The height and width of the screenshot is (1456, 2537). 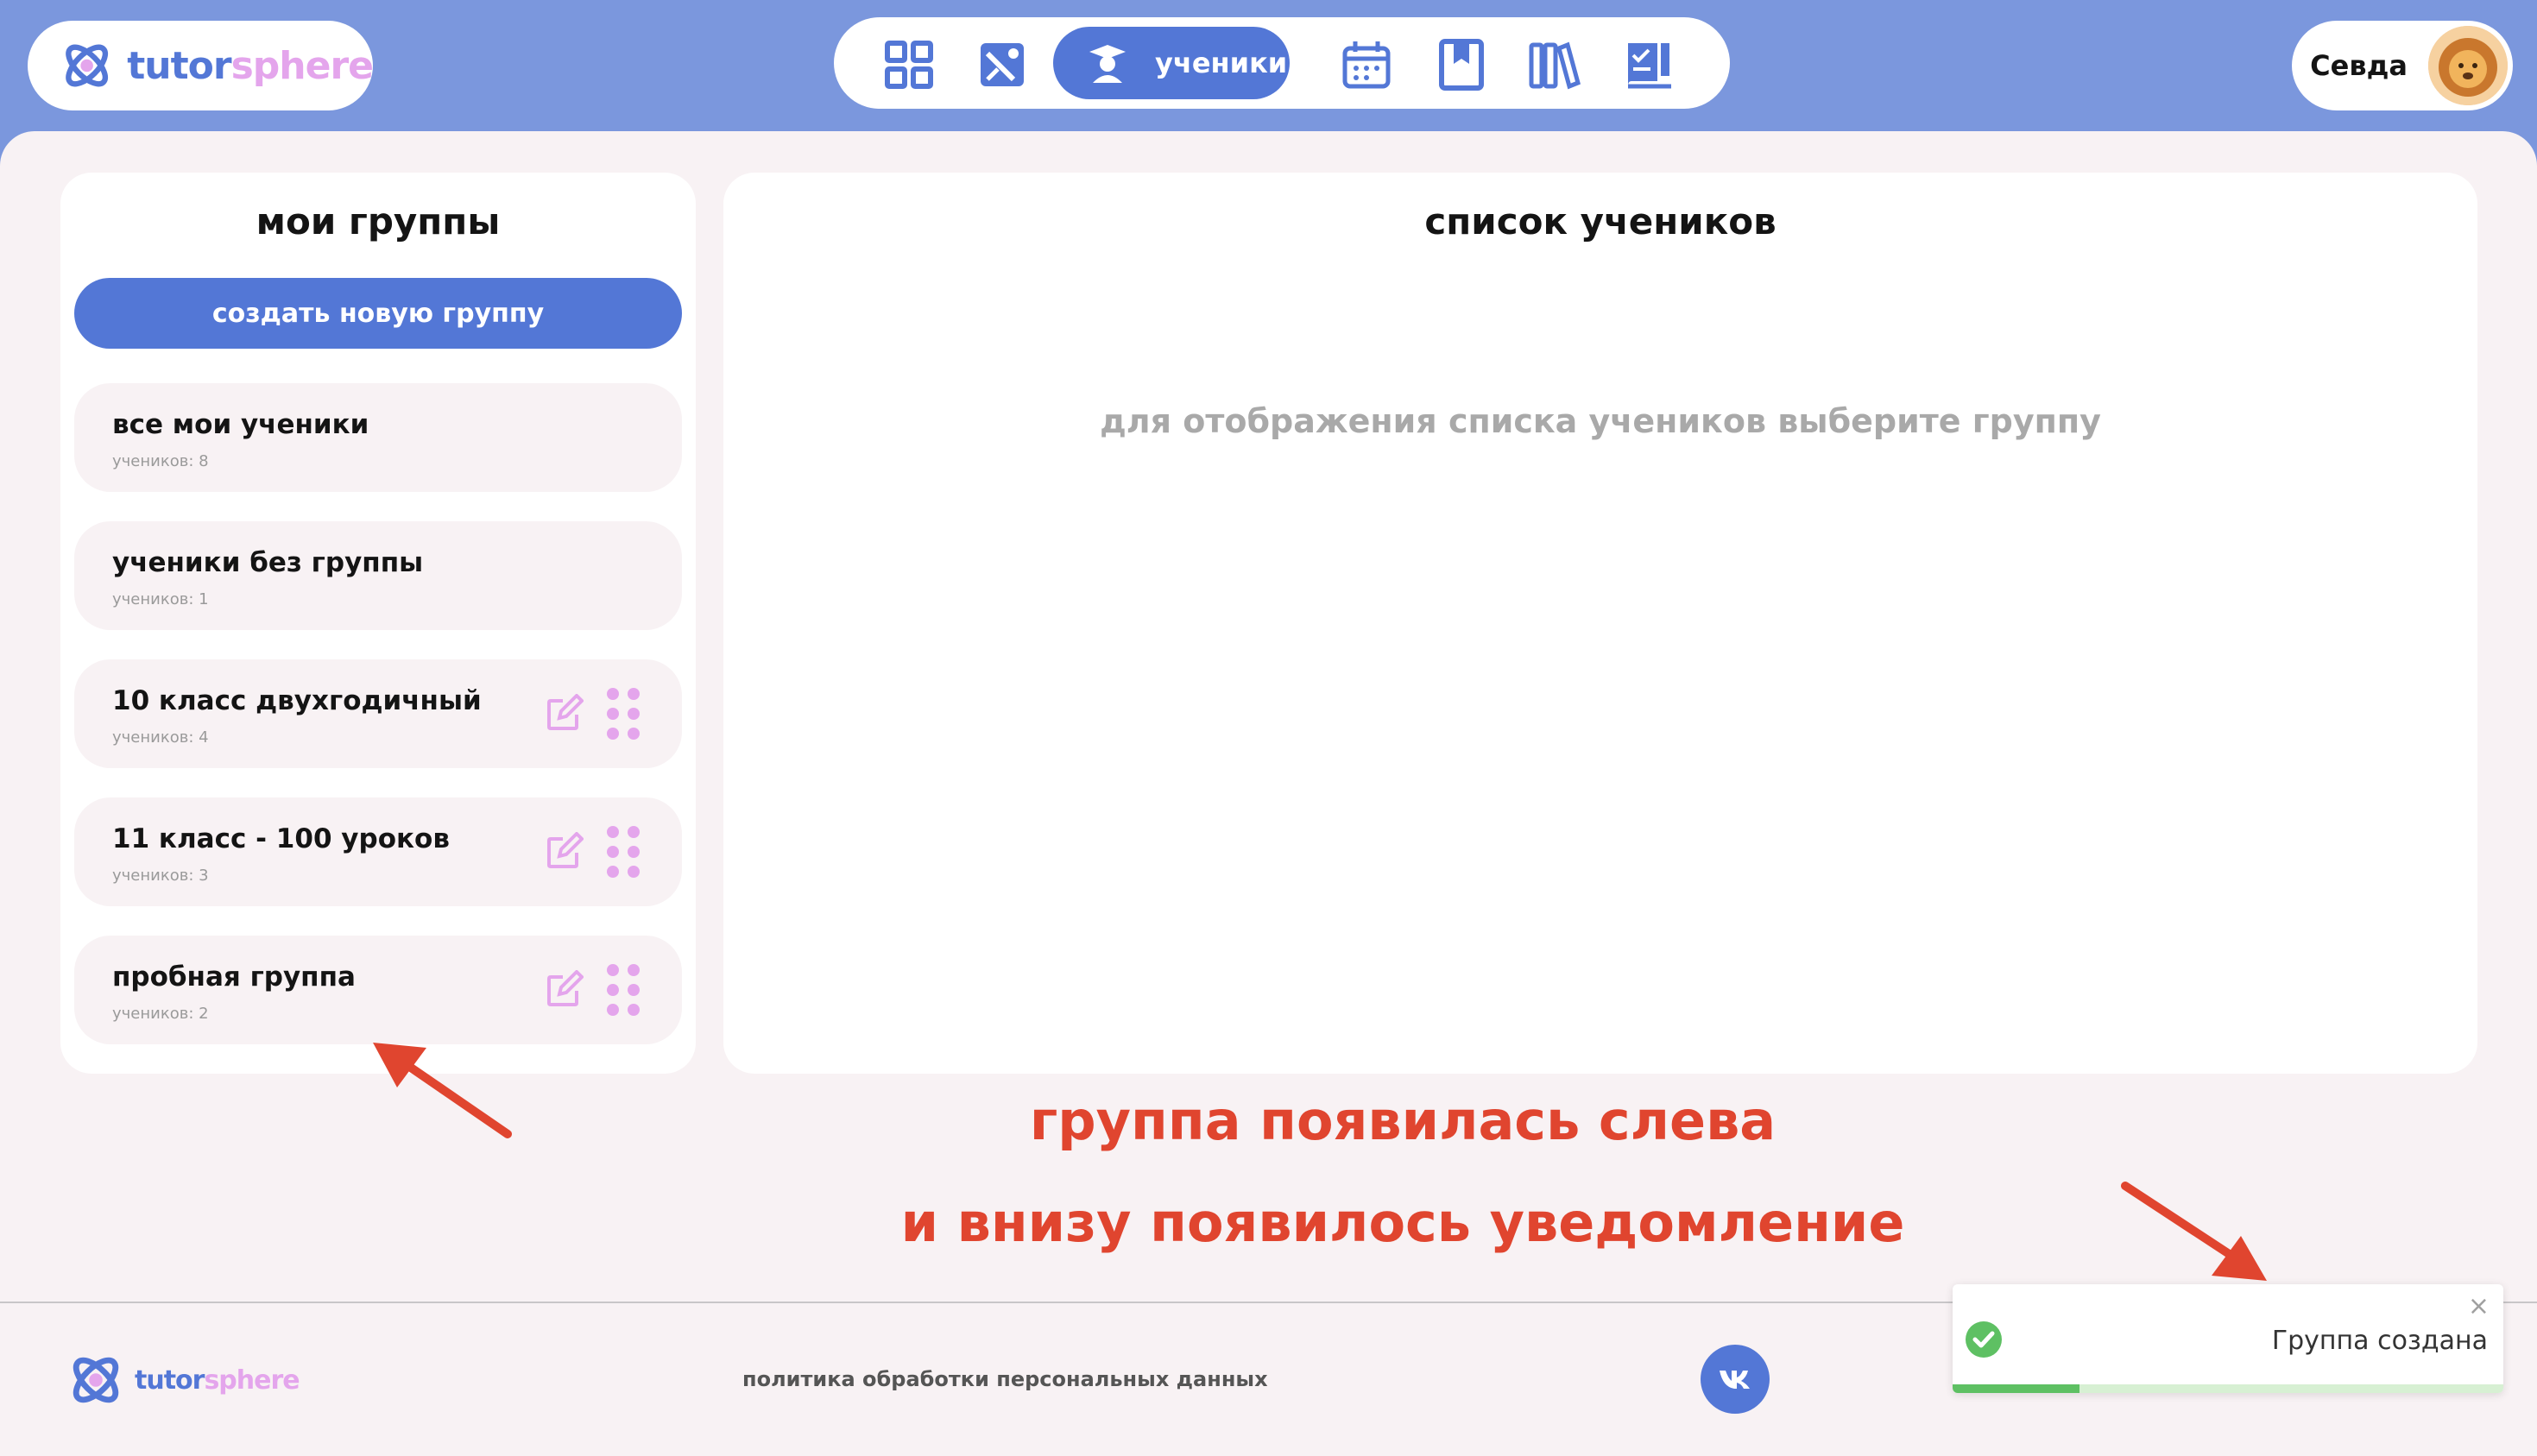 What do you see at coordinates (2468, 66) in the screenshot?
I see `lion-avatar-icon` at bounding box center [2468, 66].